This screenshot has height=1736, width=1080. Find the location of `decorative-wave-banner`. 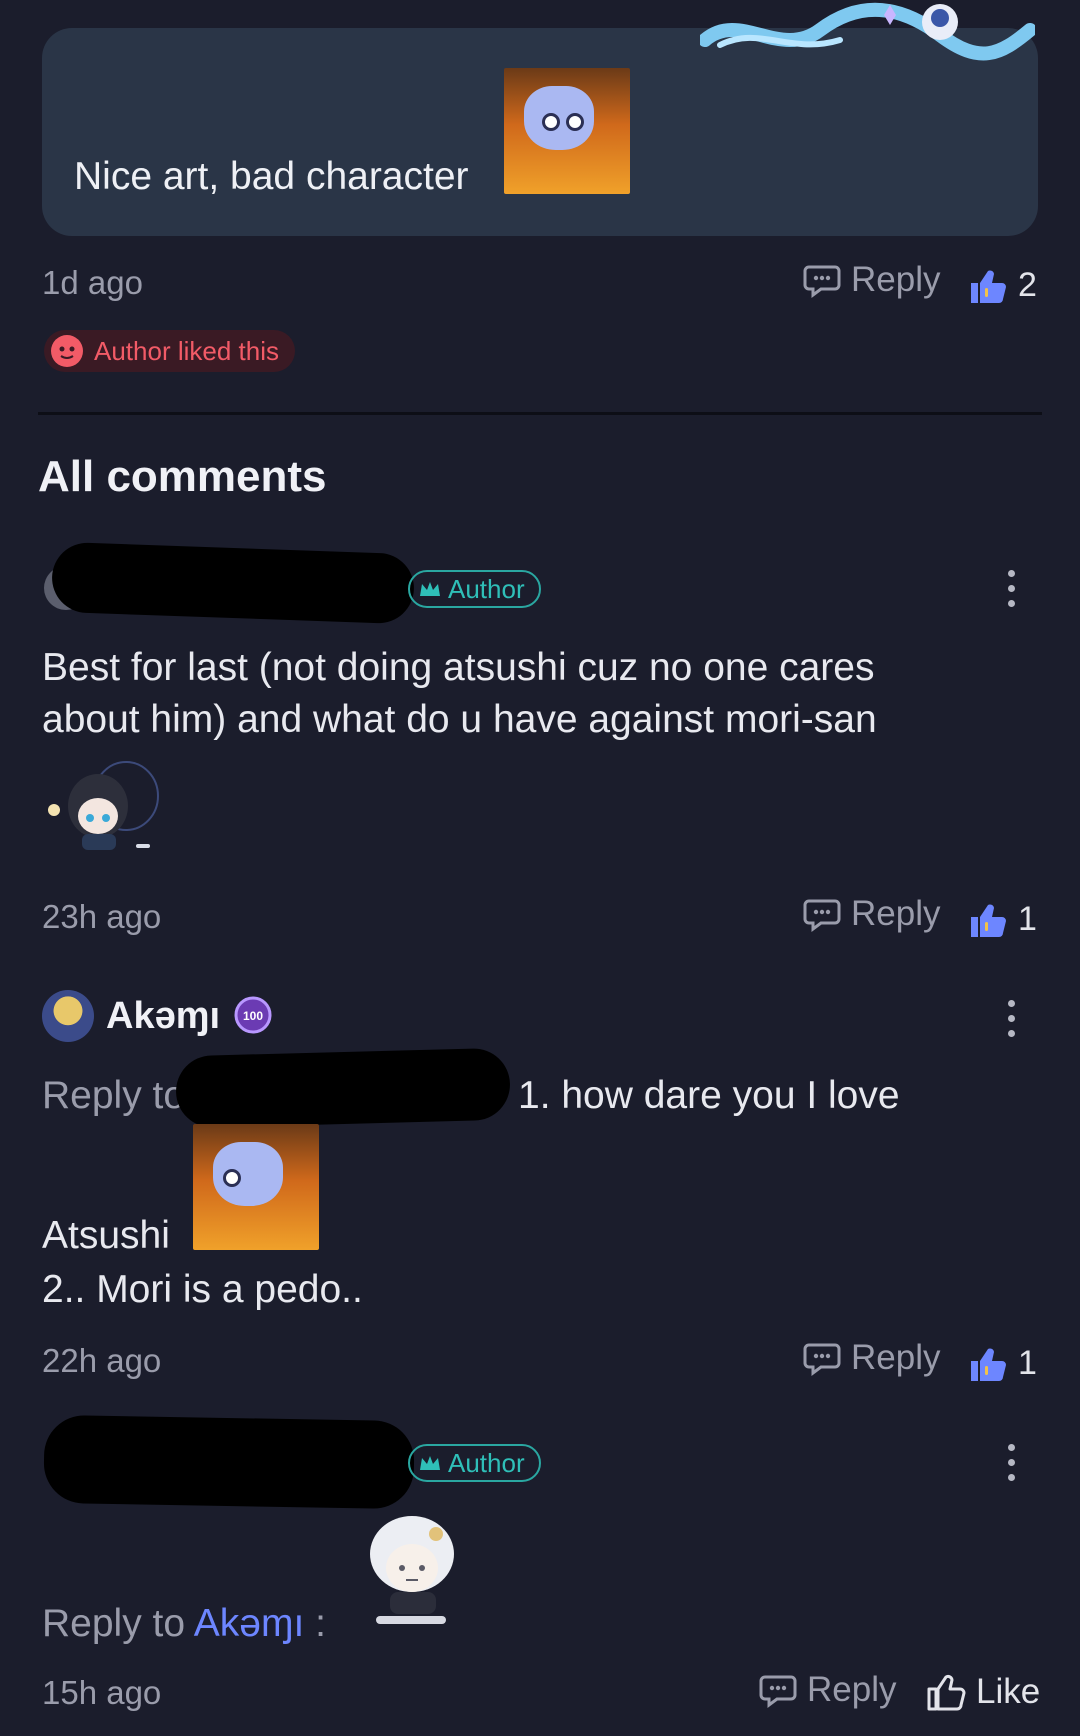

decorative-wave-banner is located at coordinates (867, 32).